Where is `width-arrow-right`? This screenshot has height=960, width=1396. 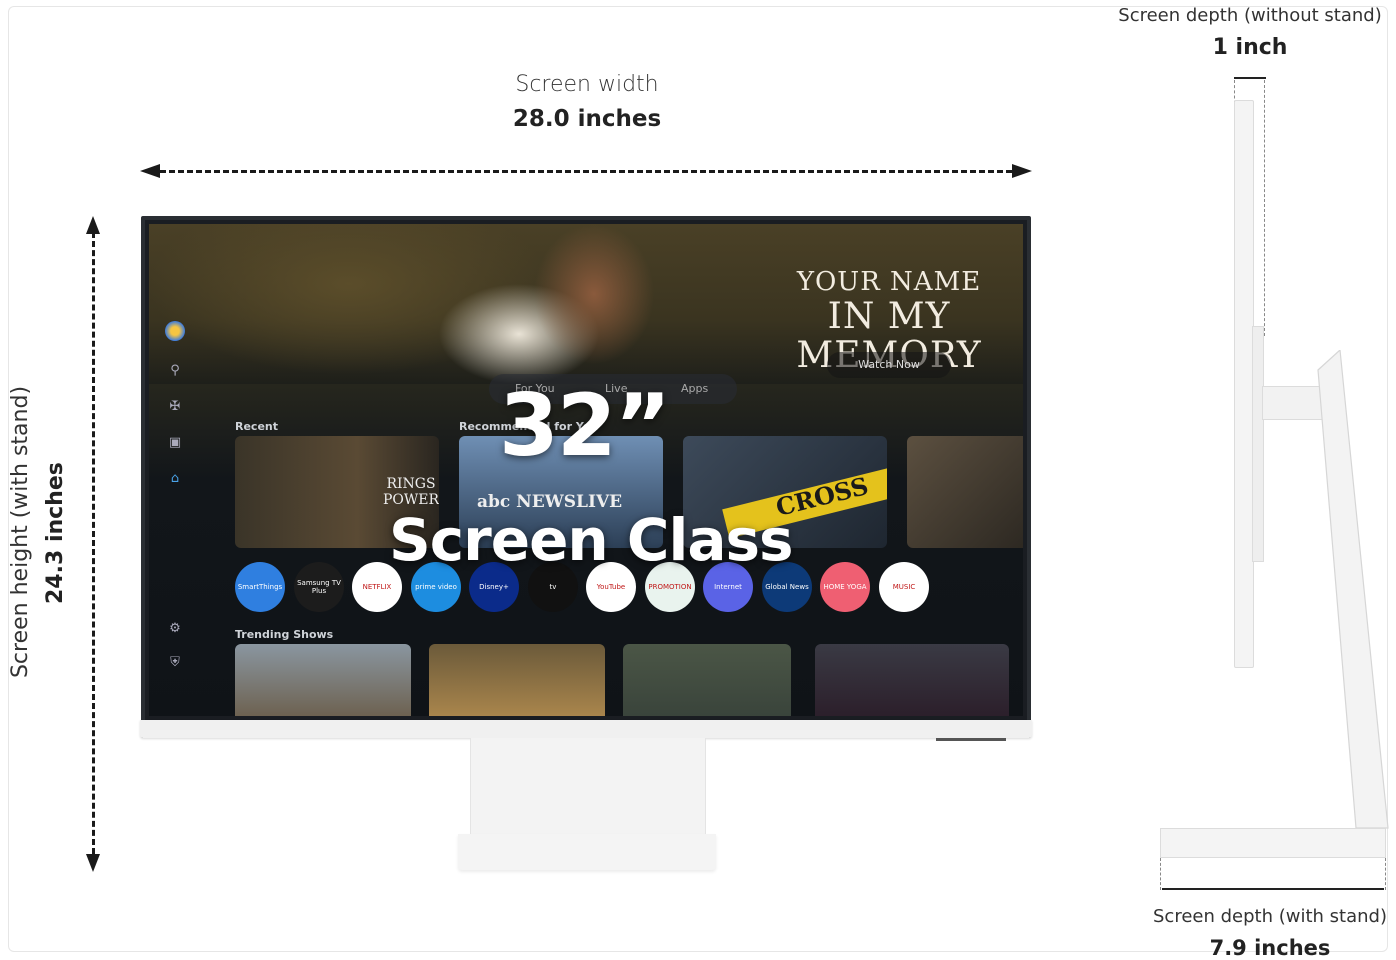
width-arrow-right is located at coordinates (1022, 171).